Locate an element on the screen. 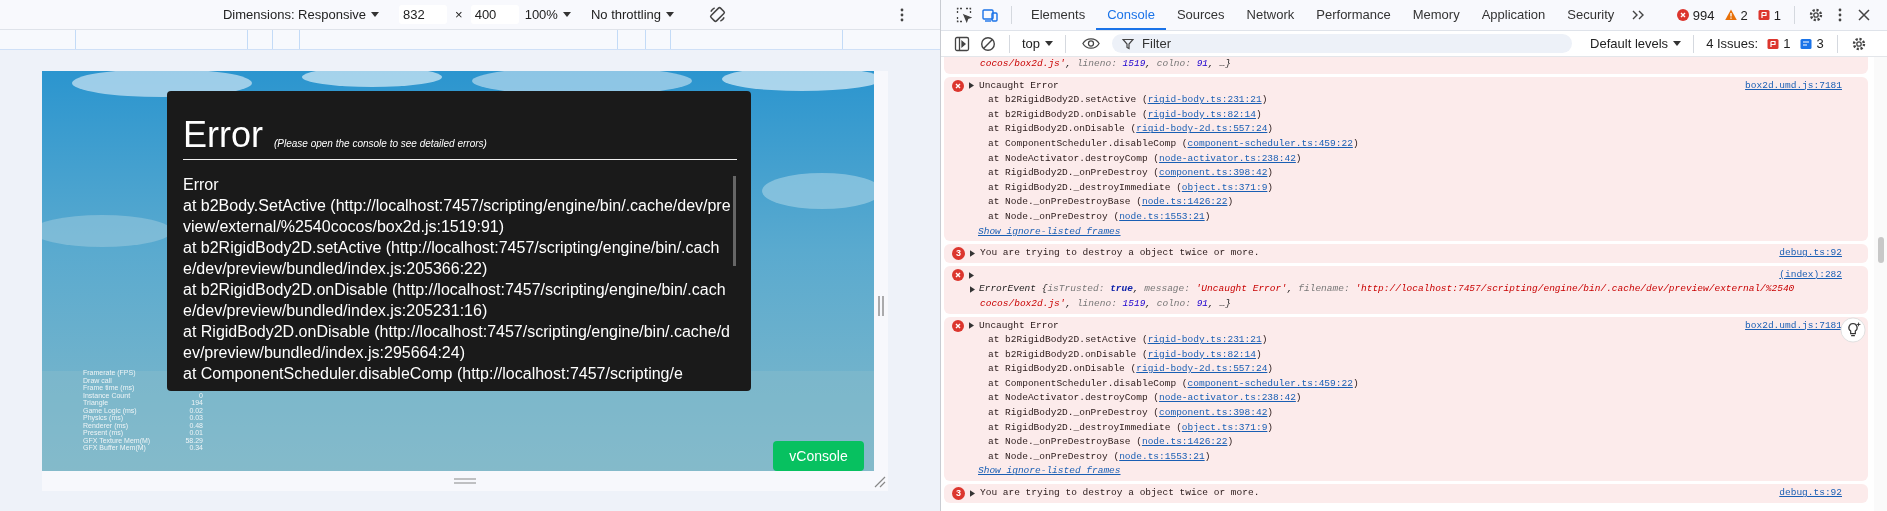  error-line: at RigidBody2D.onDisable (http://localhost:7457/scripting/engine/bin/.cache/dev/preview/bundled/index.js:295664:24) is located at coordinates (457, 342).